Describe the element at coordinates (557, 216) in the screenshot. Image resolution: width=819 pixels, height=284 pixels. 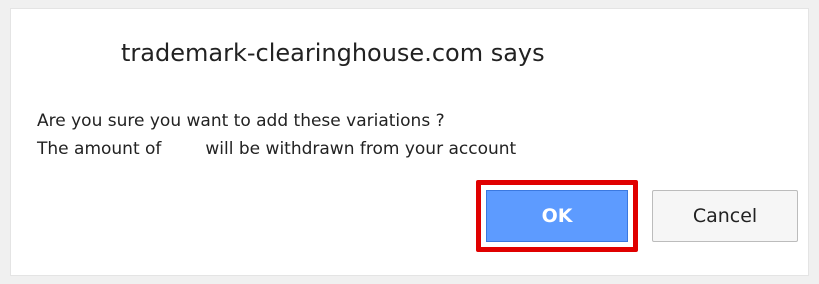
I see `ok-button: OK` at that location.